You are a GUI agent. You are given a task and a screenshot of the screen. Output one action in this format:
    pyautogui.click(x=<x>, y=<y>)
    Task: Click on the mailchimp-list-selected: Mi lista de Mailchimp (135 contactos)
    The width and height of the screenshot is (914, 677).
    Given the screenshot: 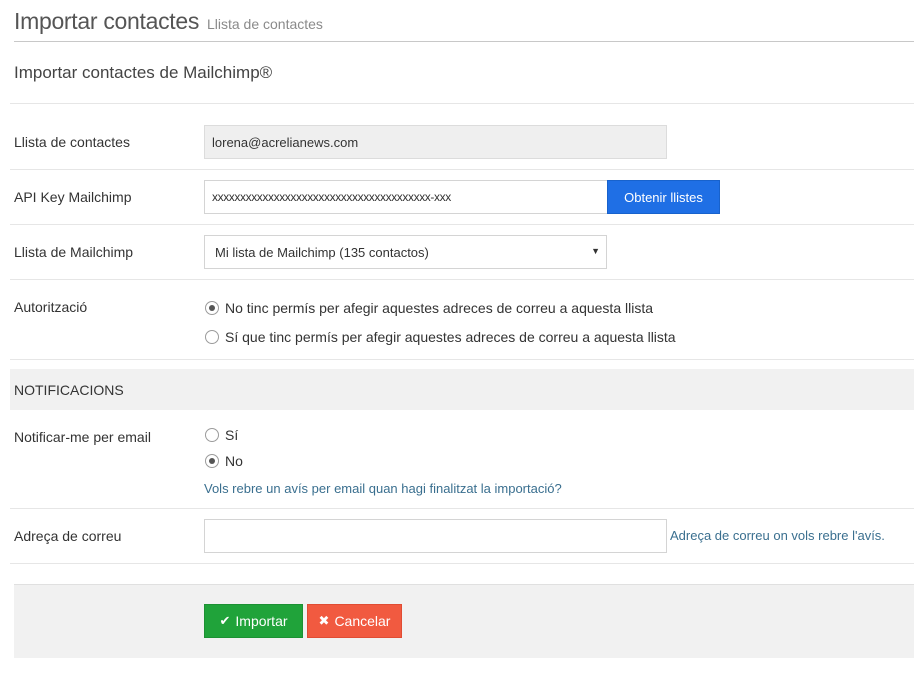 What is the action you would take?
    pyautogui.click(x=322, y=252)
    